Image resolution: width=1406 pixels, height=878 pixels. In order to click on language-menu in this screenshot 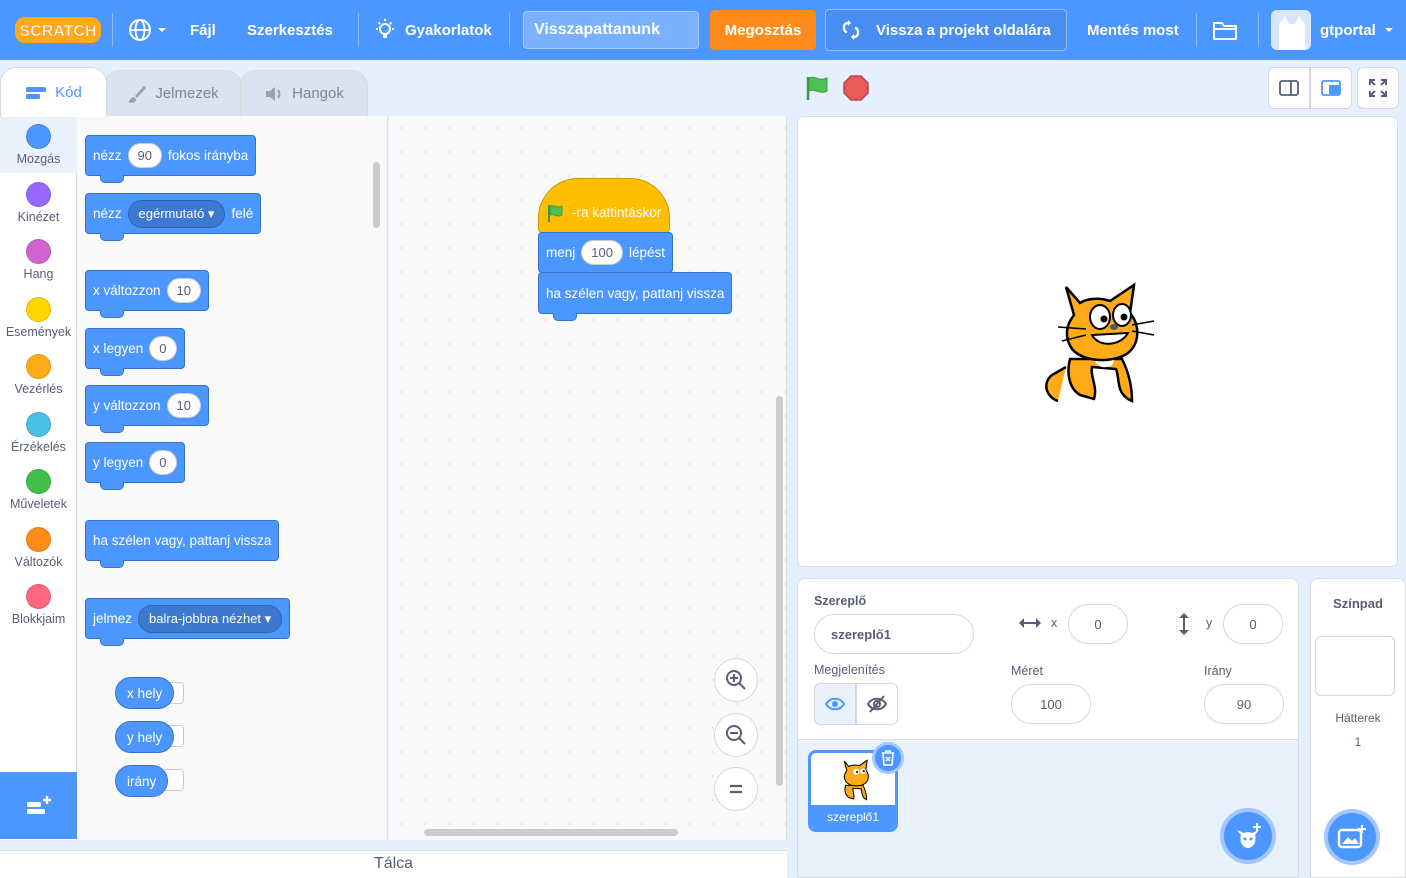, I will do `click(147, 30)`.